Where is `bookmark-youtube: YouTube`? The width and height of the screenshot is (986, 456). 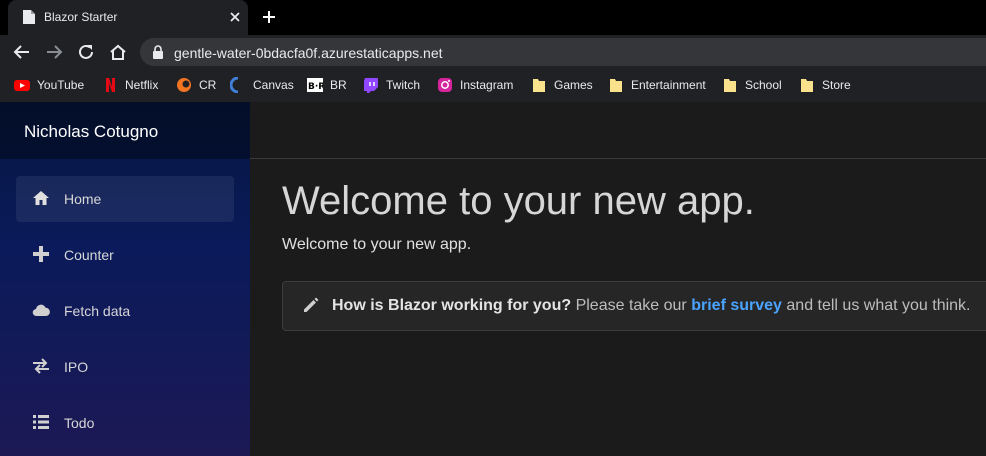
bookmark-youtube: YouTube is located at coordinates (49, 85).